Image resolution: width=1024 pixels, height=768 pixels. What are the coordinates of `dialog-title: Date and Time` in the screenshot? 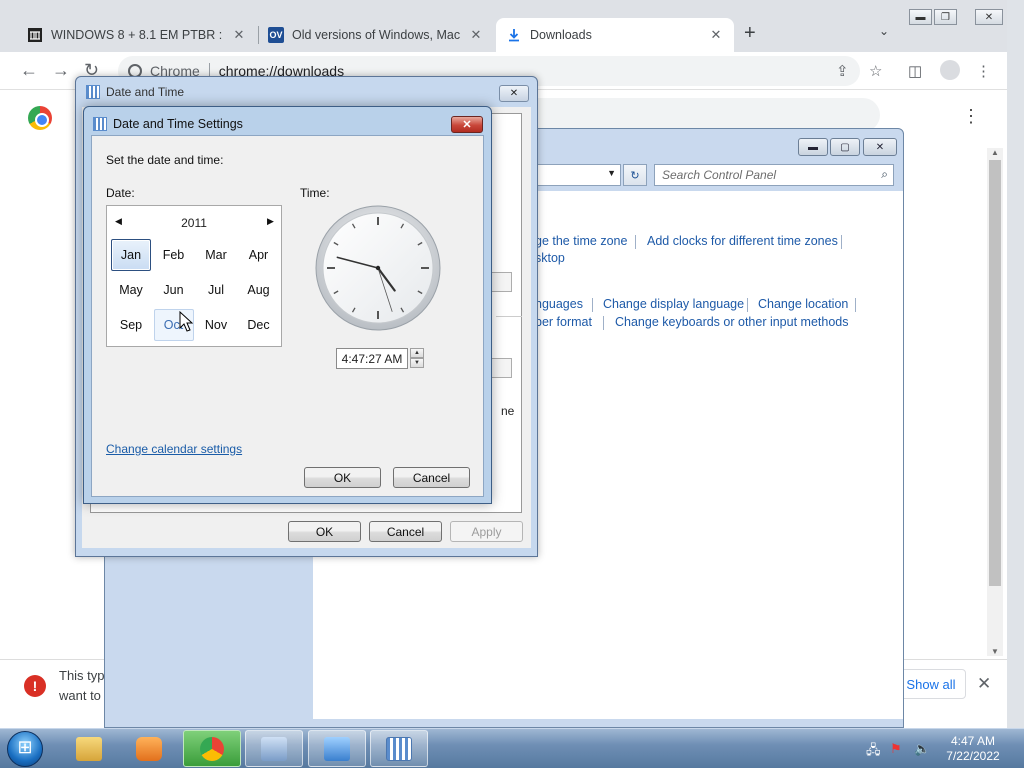 It's located at (145, 92).